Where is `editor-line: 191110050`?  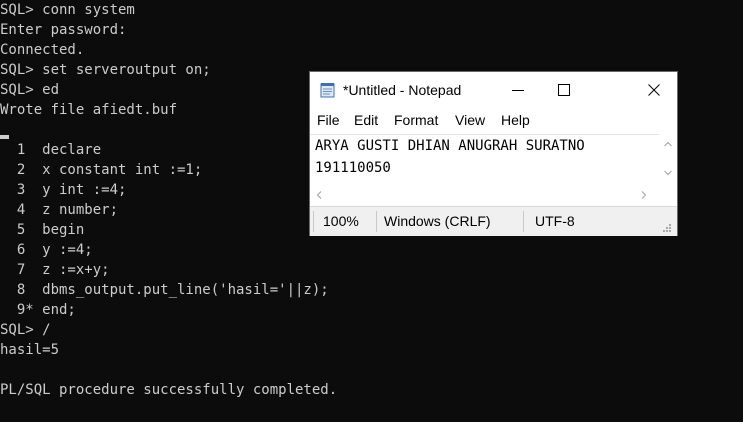
editor-line: 191110050 is located at coordinates (353, 168).